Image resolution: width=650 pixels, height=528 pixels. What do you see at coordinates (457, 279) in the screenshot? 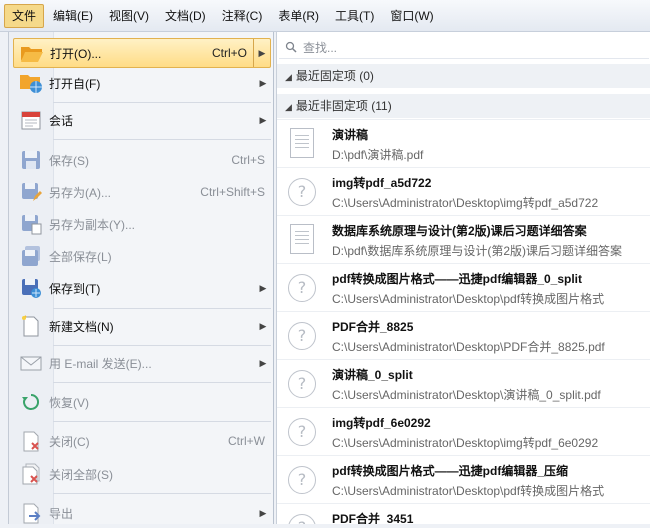
I see `file-name: pdf转换成图片格式——迅捷pdf编辑器_0_split` at bounding box center [457, 279].